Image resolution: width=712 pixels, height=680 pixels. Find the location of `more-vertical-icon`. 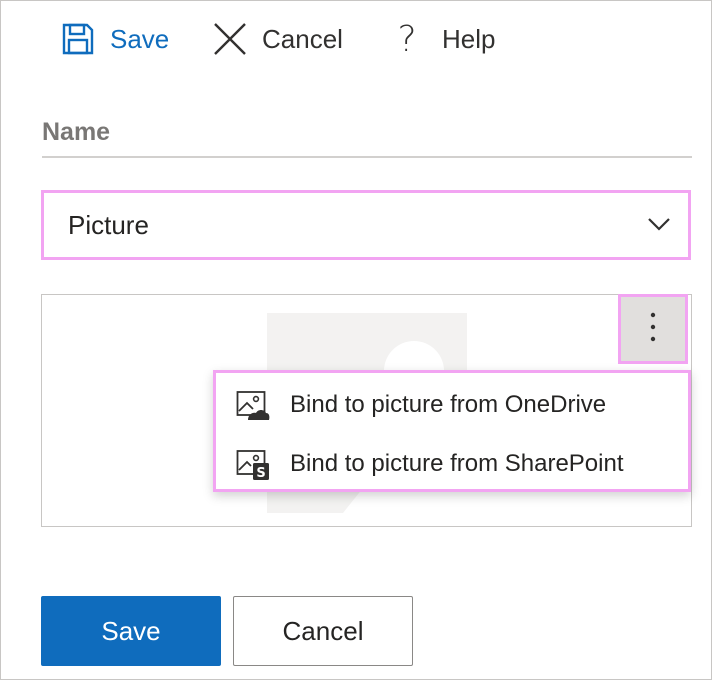

more-vertical-icon is located at coordinates (653, 329).